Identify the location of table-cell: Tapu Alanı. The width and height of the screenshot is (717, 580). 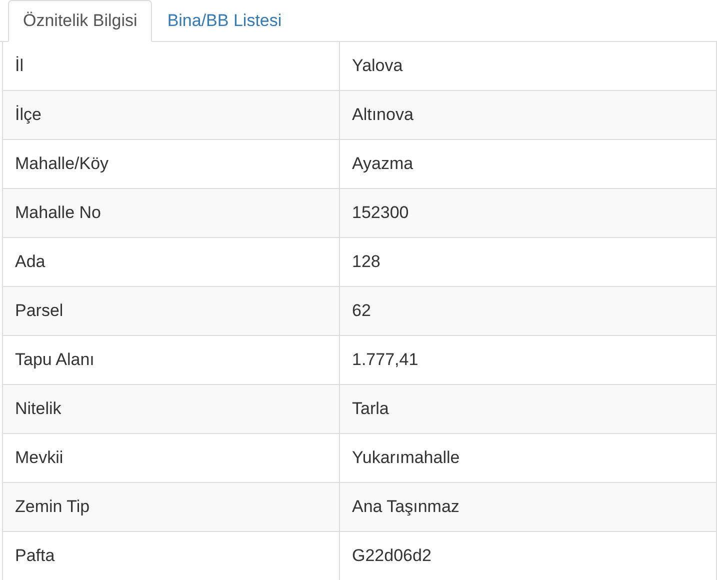
(171, 360).